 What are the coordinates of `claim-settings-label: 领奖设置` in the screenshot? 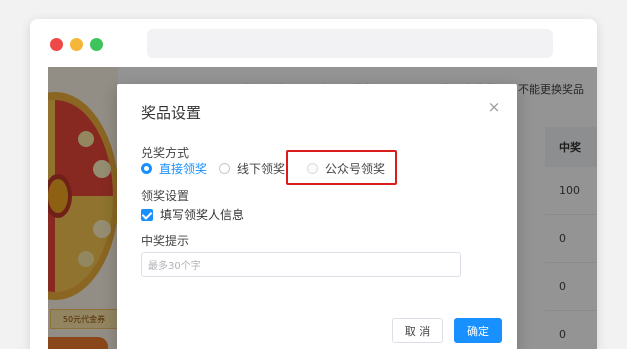 It's located at (165, 196).